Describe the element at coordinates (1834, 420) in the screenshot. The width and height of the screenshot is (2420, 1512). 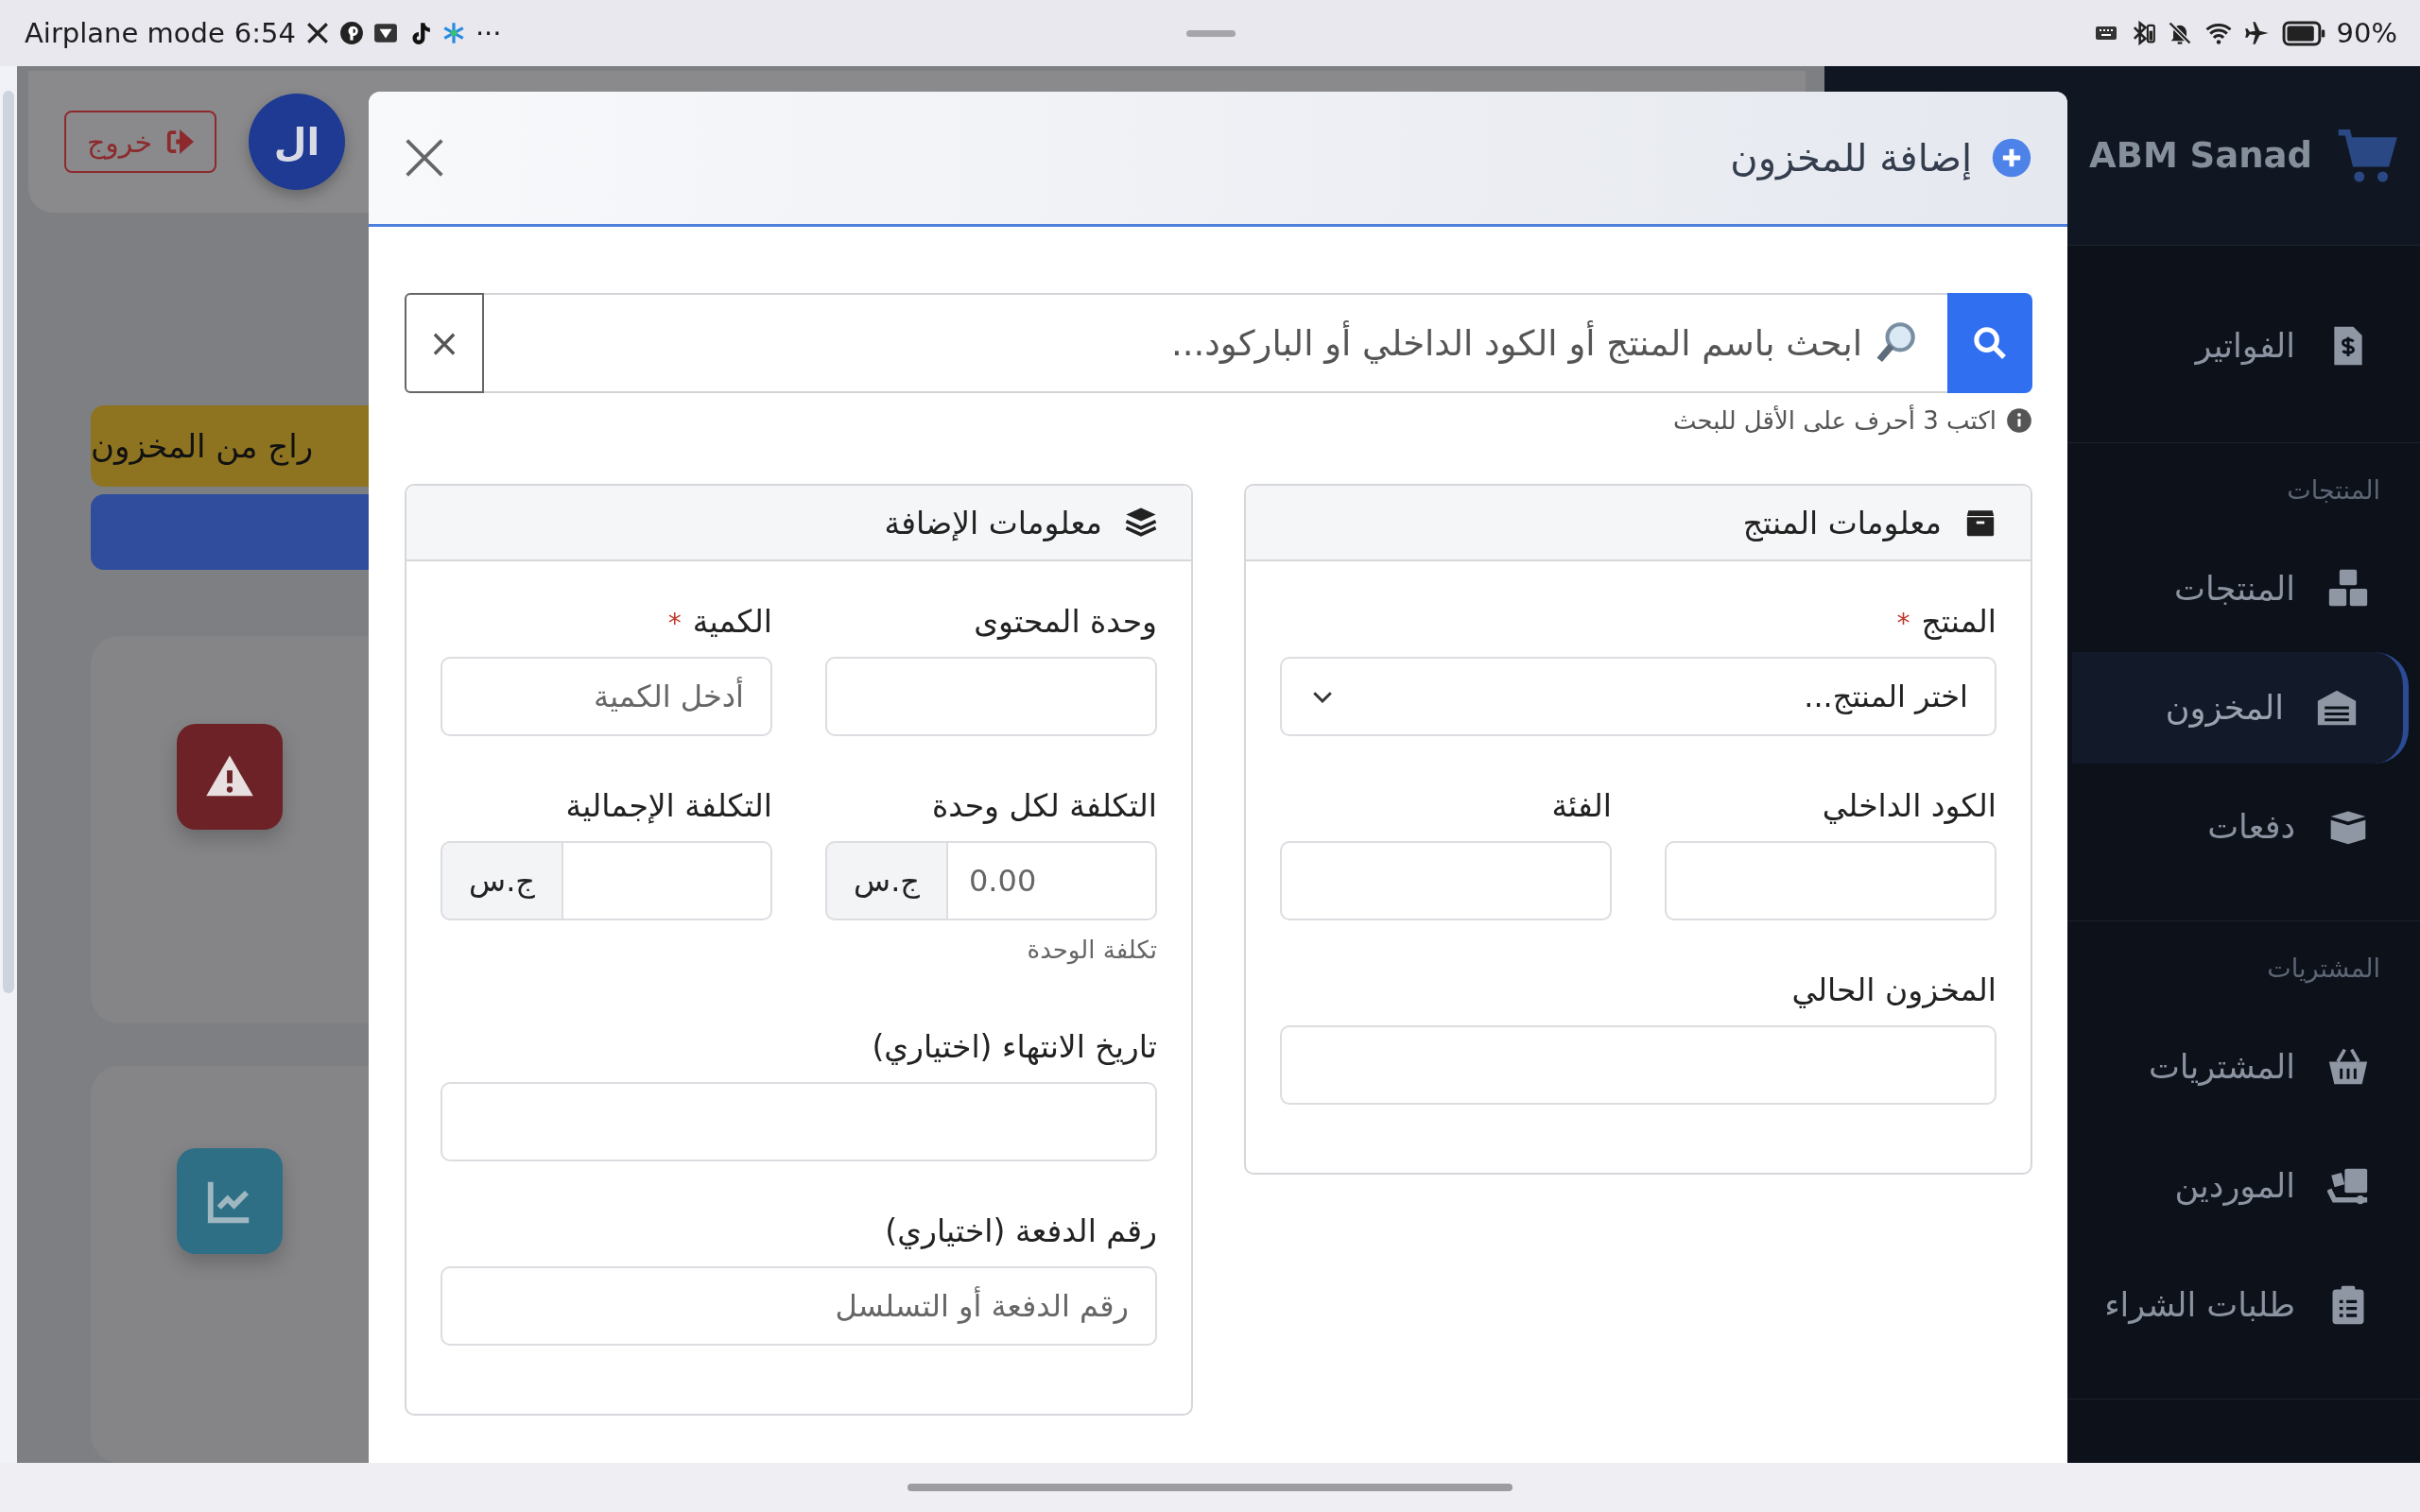
I see `hint-text: اكتب 3 أحرف على الأقل للبحث` at that location.